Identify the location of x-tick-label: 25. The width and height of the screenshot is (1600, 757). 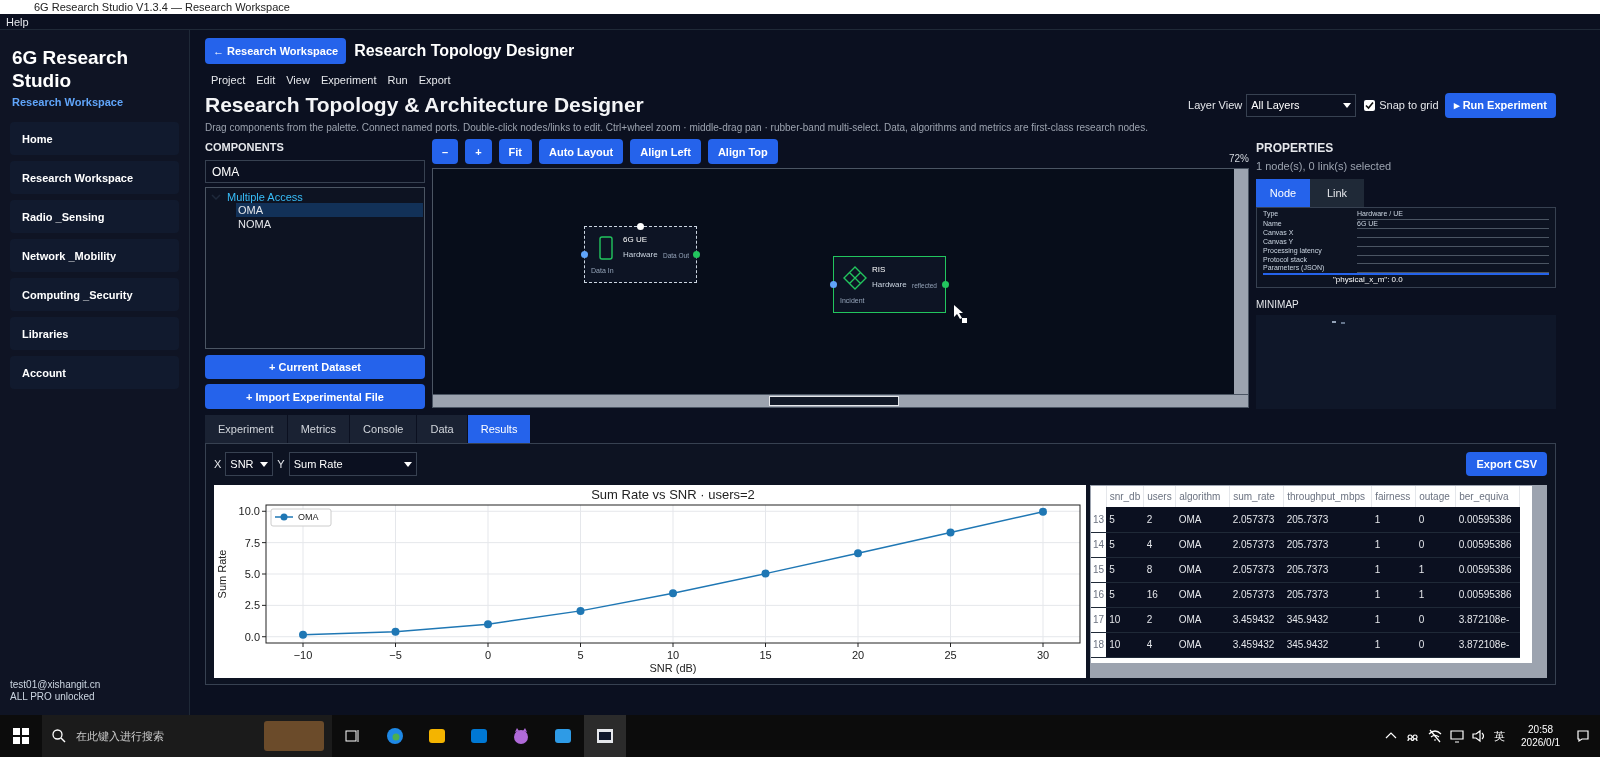
(950, 655).